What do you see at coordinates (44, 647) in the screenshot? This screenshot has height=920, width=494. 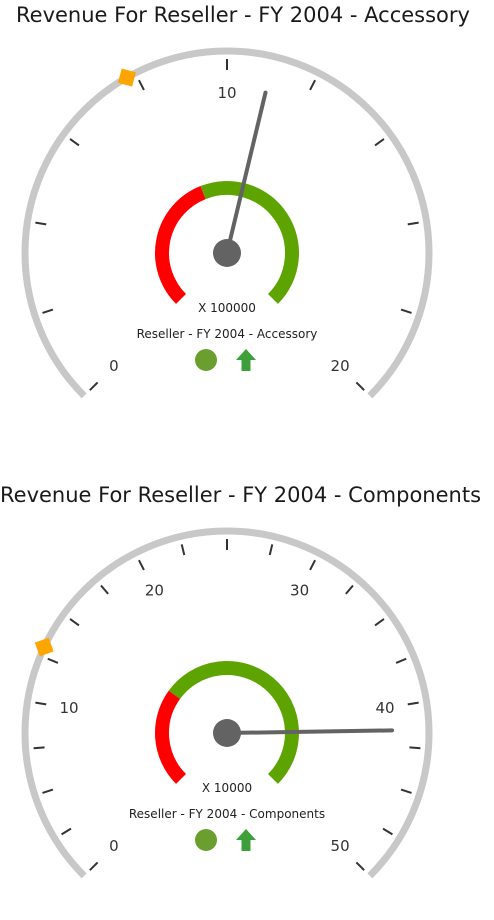 I see `marker-icon` at bounding box center [44, 647].